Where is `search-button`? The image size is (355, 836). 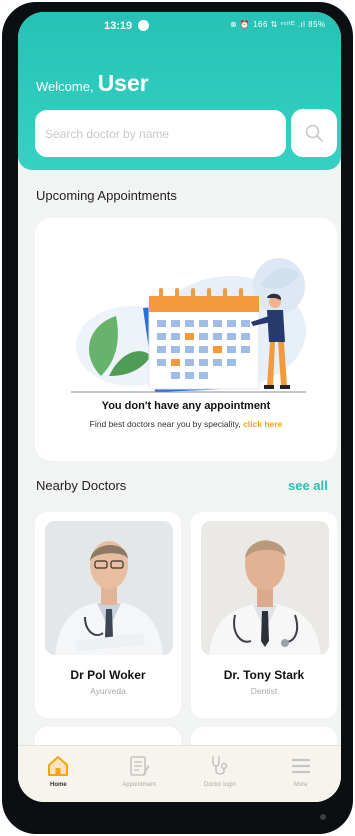
search-button is located at coordinates (314, 133).